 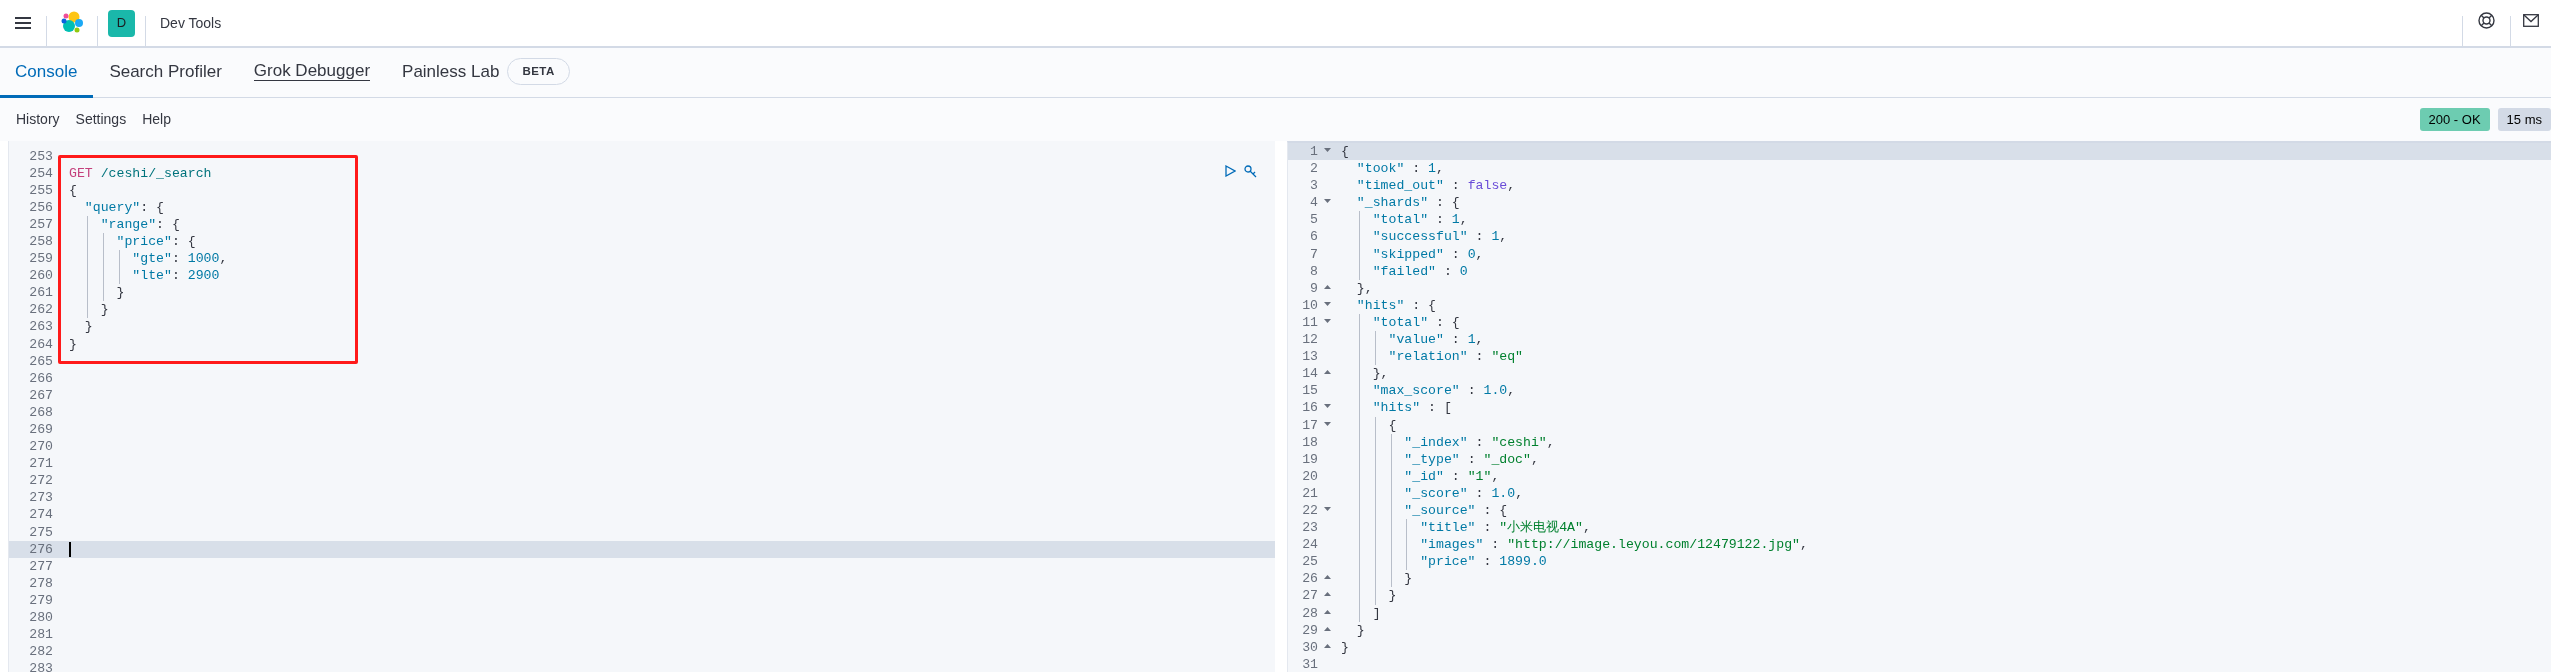 What do you see at coordinates (1451, 476) in the screenshot?
I see `code-line: "_id" : "1",` at bounding box center [1451, 476].